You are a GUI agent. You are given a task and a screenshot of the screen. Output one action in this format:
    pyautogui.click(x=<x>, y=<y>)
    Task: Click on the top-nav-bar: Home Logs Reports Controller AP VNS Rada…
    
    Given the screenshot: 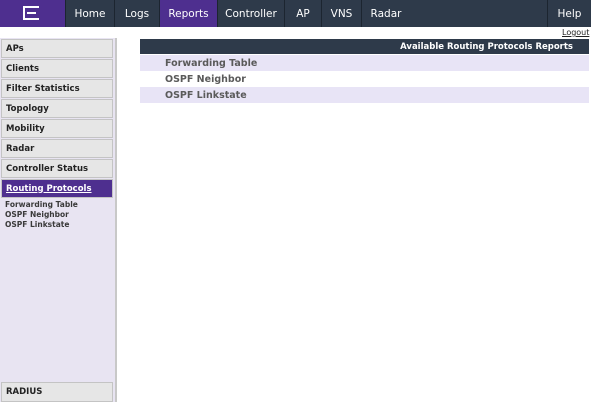 What is the action you would take?
    pyautogui.click(x=295, y=13)
    